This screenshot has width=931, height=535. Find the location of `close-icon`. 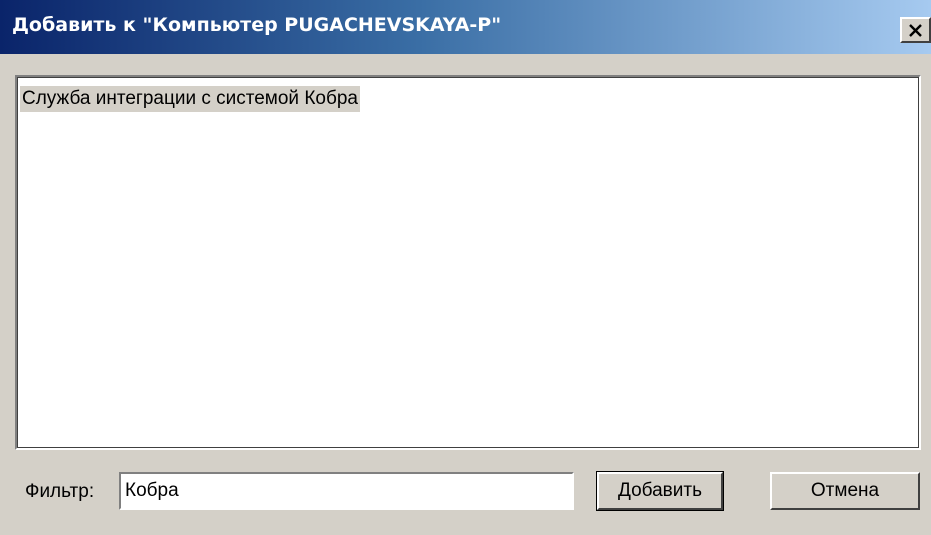

close-icon is located at coordinates (915, 30).